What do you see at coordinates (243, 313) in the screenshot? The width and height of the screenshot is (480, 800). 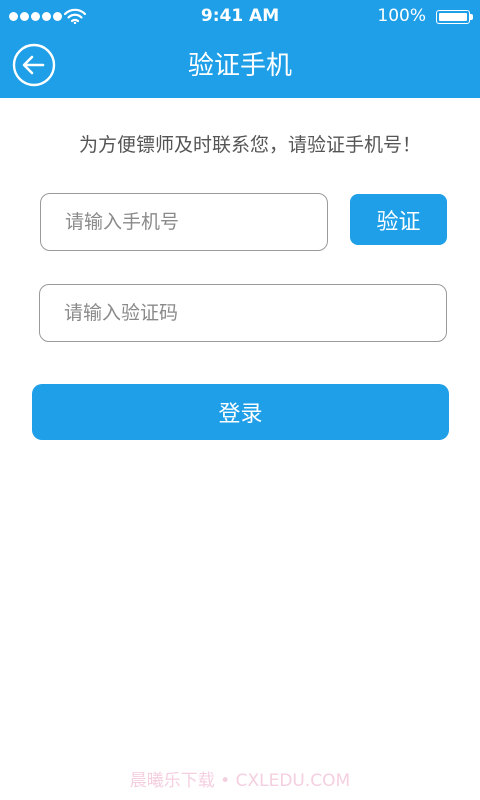 I see `verification-code-input` at bounding box center [243, 313].